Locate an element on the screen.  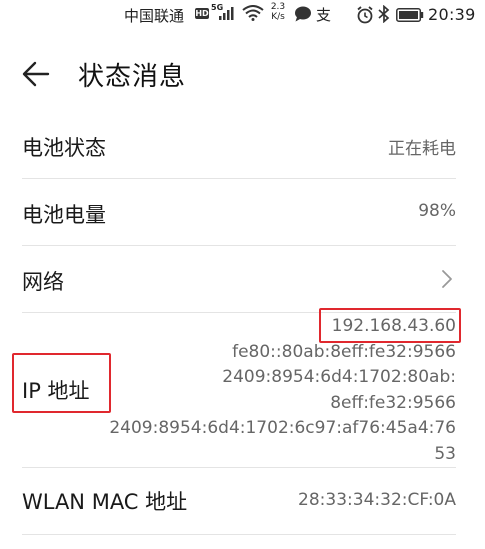
battery-status-label: 电池状态 is located at coordinates (64, 148).